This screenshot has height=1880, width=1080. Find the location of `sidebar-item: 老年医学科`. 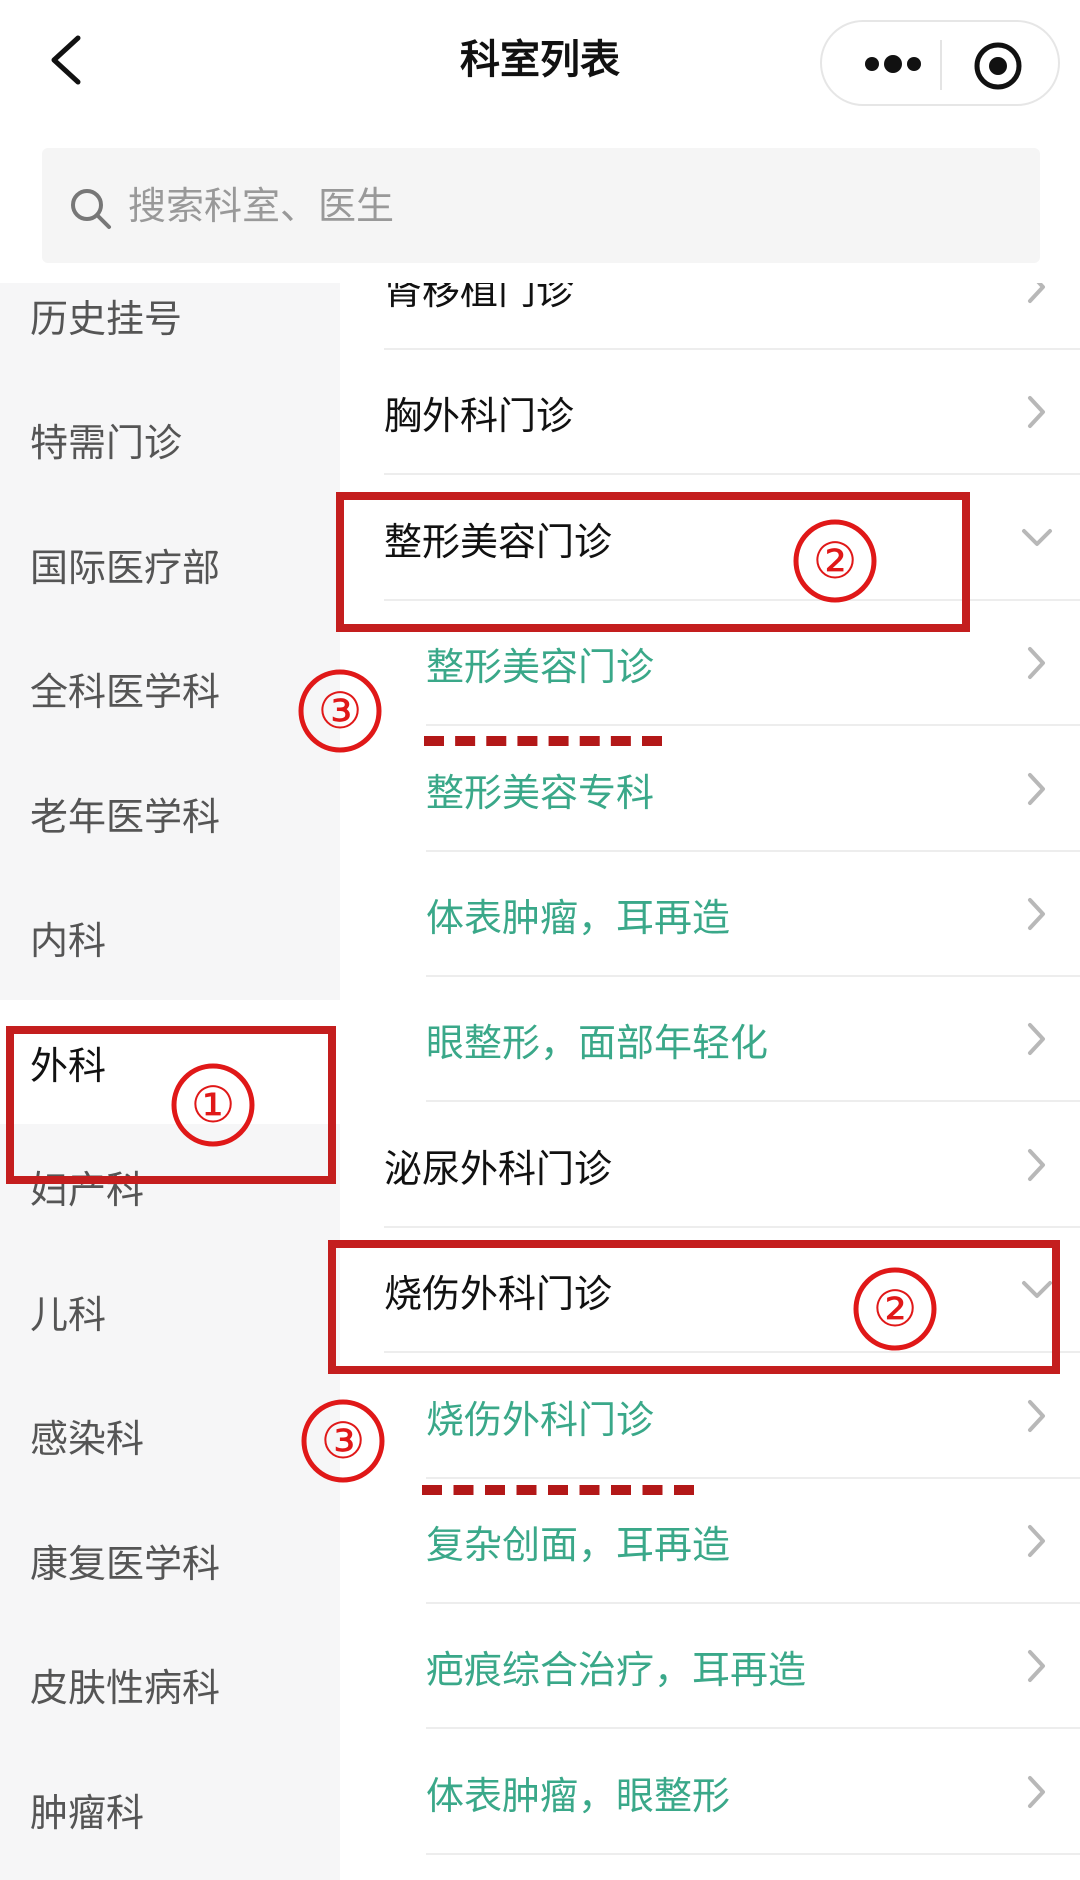

sidebar-item: 老年医学科 is located at coordinates (170, 813).